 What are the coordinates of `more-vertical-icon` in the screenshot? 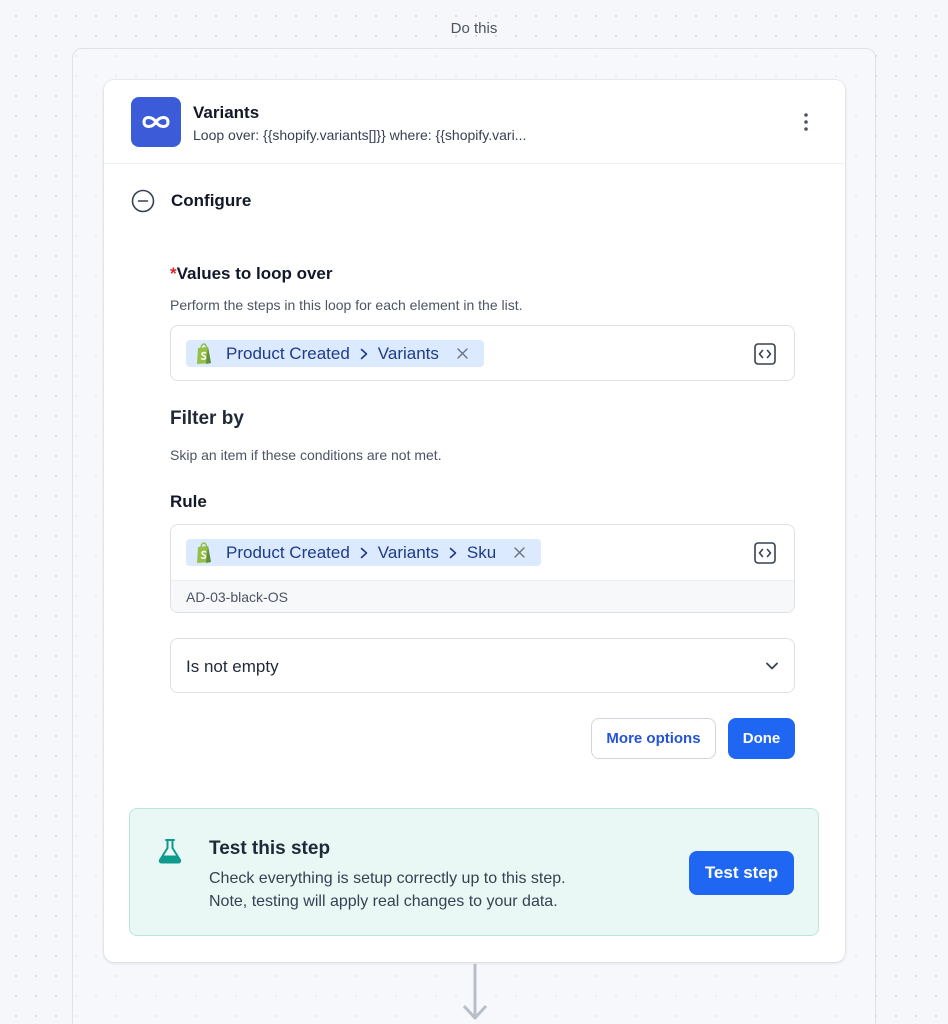 It's located at (806, 122).